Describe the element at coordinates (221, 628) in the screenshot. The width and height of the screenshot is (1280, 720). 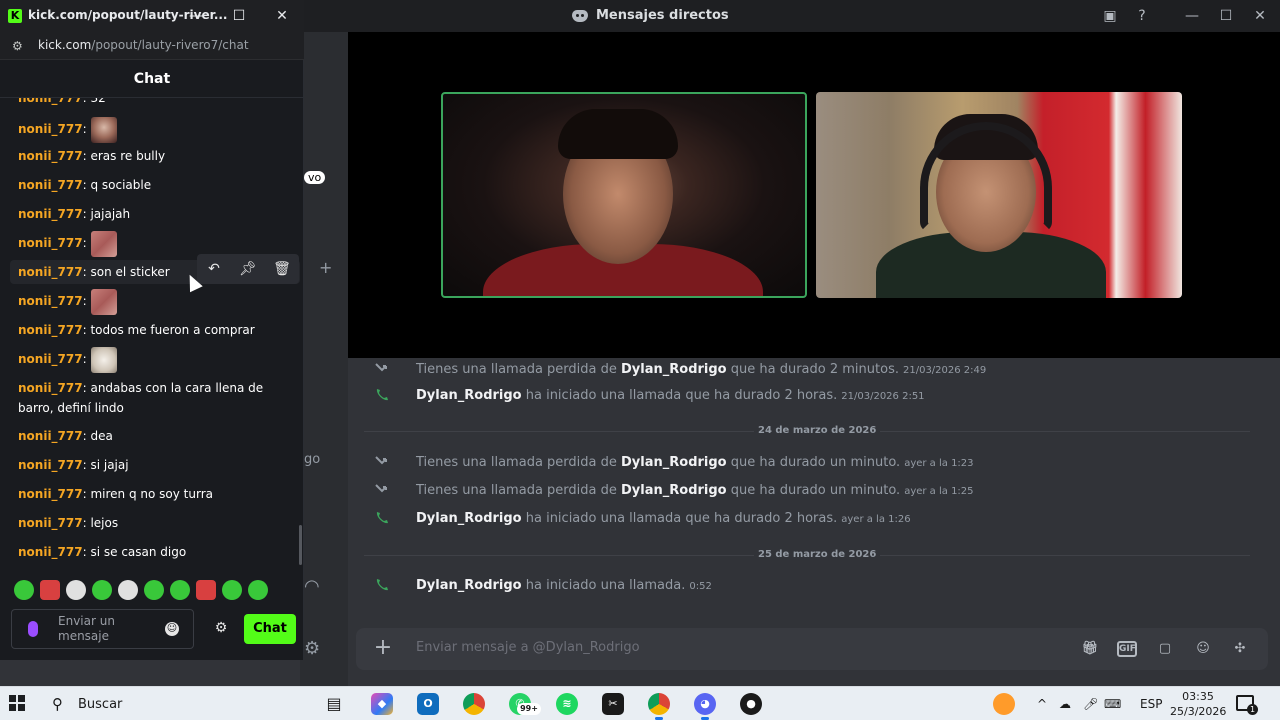
I see `chat-settings-icon: ⚙` at that location.